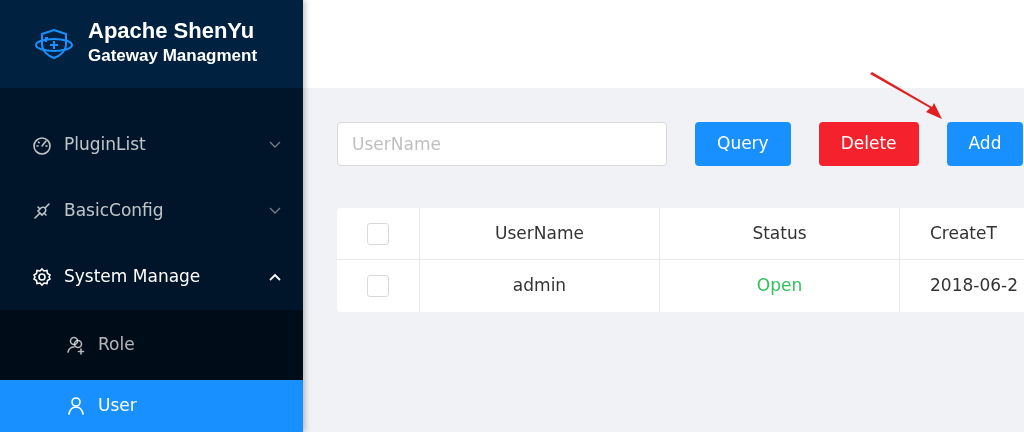 The image size is (1024, 432). What do you see at coordinates (151, 211) in the screenshot?
I see `menu-item: BasicConfig` at bounding box center [151, 211].